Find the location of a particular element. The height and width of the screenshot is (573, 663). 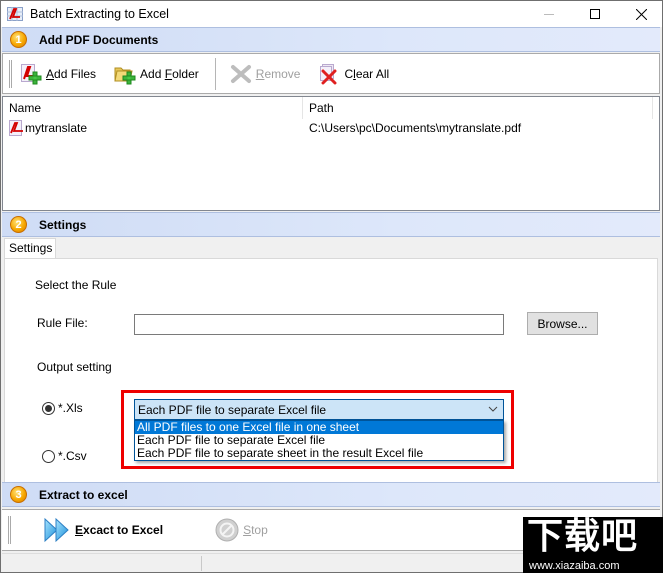

file-name: mytranslate is located at coordinates (56, 128).